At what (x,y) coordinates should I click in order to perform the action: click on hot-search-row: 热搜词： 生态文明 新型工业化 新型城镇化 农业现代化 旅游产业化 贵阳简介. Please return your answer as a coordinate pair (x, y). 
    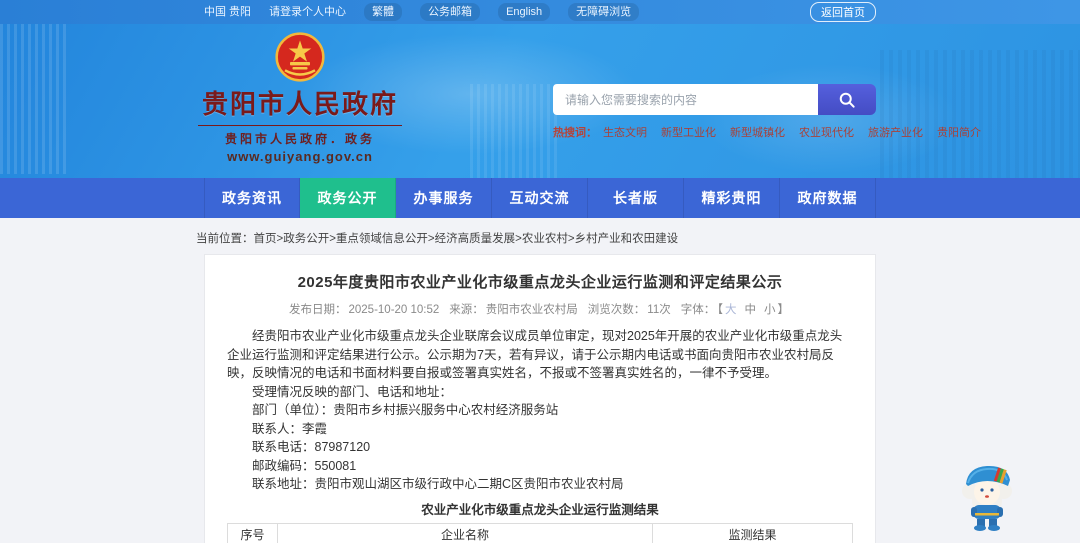
    Looking at the image, I should click on (767, 132).